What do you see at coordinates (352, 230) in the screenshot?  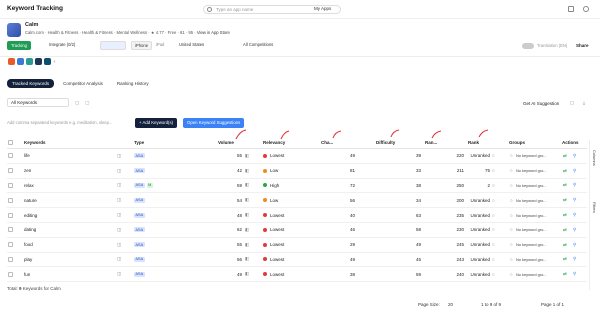 I see `chance-cell: 46` at bounding box center [352, 230].